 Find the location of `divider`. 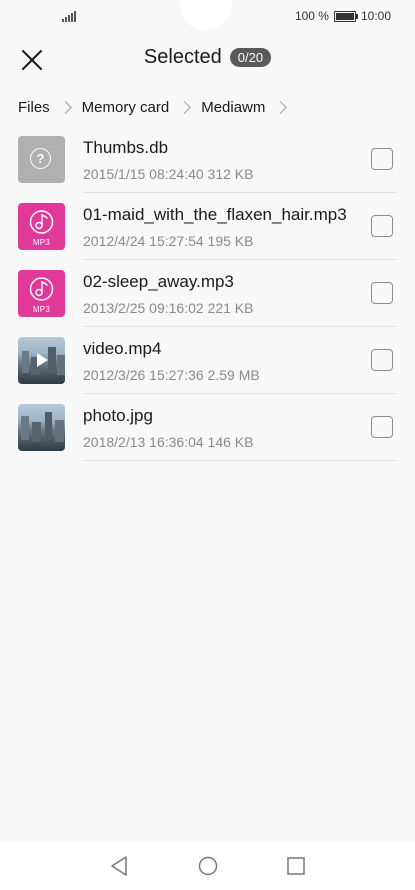

divider is located at coordinates (240, 460).